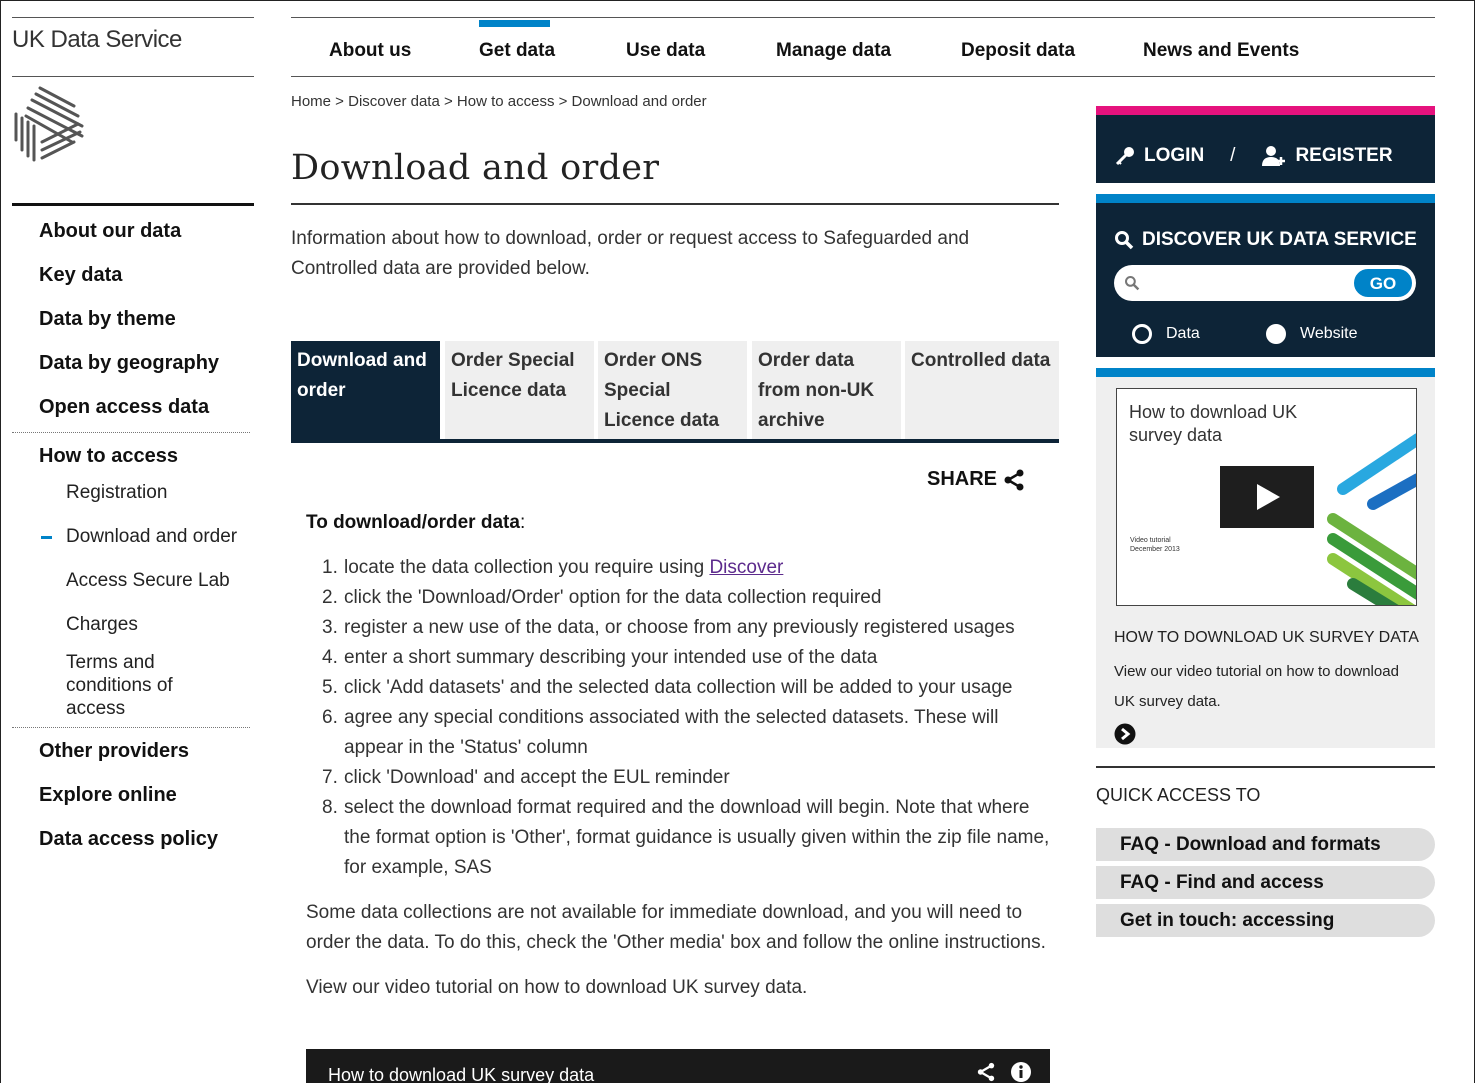  What do you see at coordinates (133, 230) in the screenshot?
I see `left-nav-about-our-data: About our data` at bounding box center [133, 230].